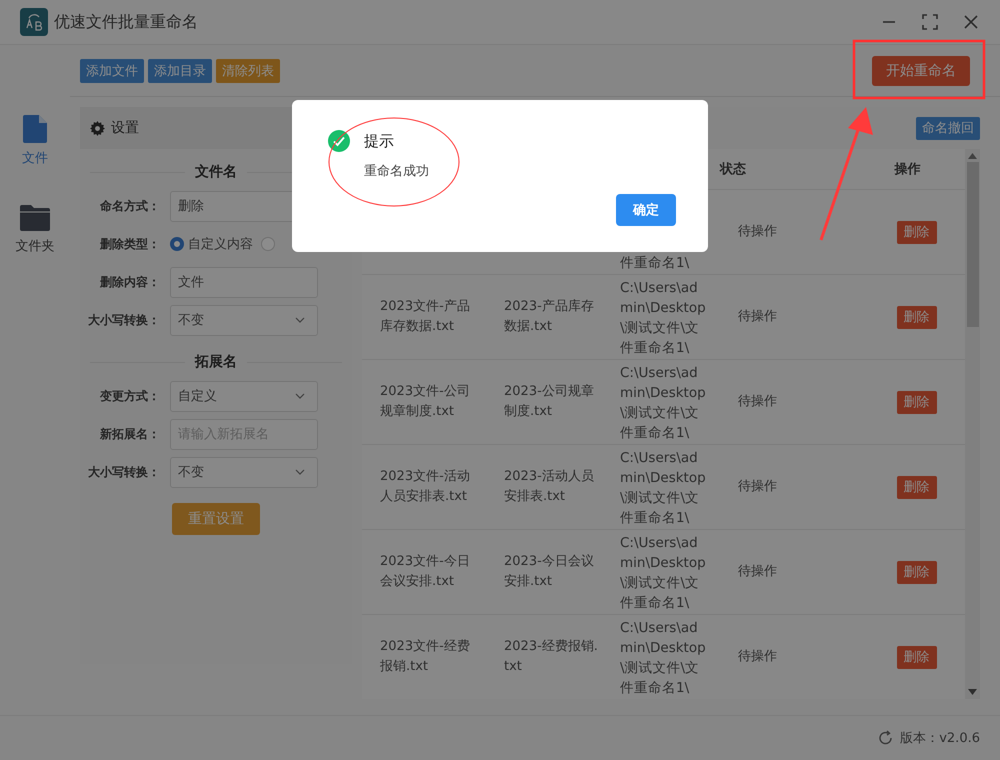 This screenshot has width=1000, height=760. Describe the element at coordinates (220, 244) in the screenshot. I see `radio-label: 自定义内容` at that location.